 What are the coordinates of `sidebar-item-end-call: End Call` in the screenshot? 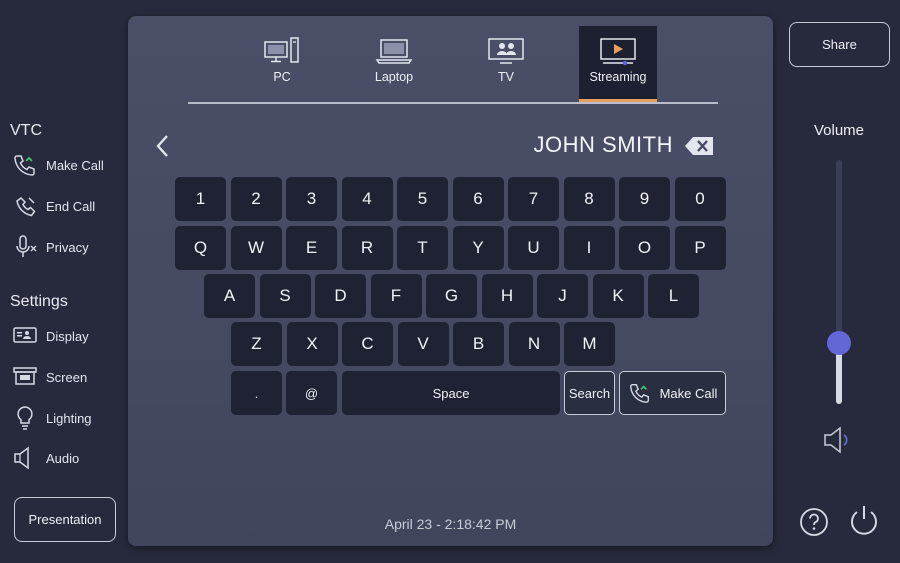 It's located at (53, 206).